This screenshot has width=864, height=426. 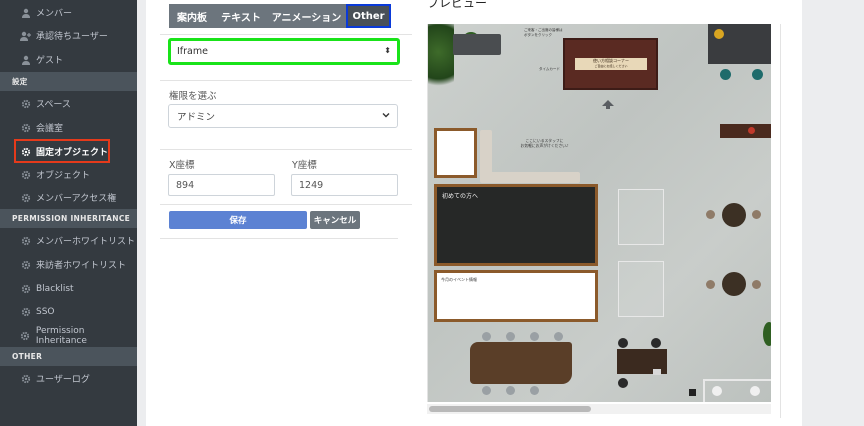 I want to click on sidebar-item-label: オブジェクト, so click(x=63, y=176).